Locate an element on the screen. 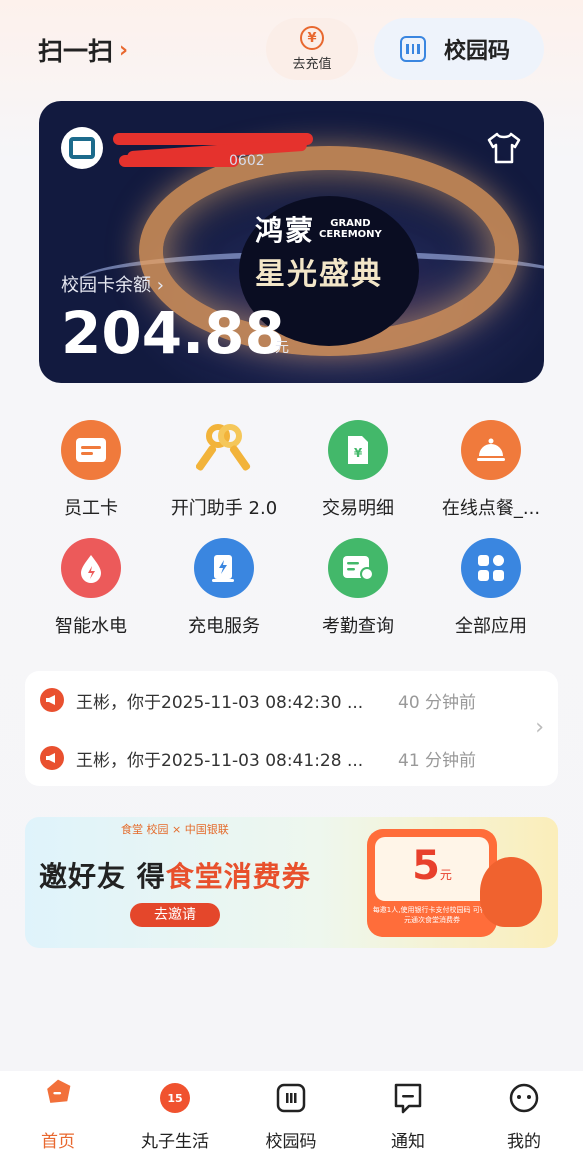 This screenshot has height=1173, width=583. tab-label: 首页 is located at coordinates (58, 1142).